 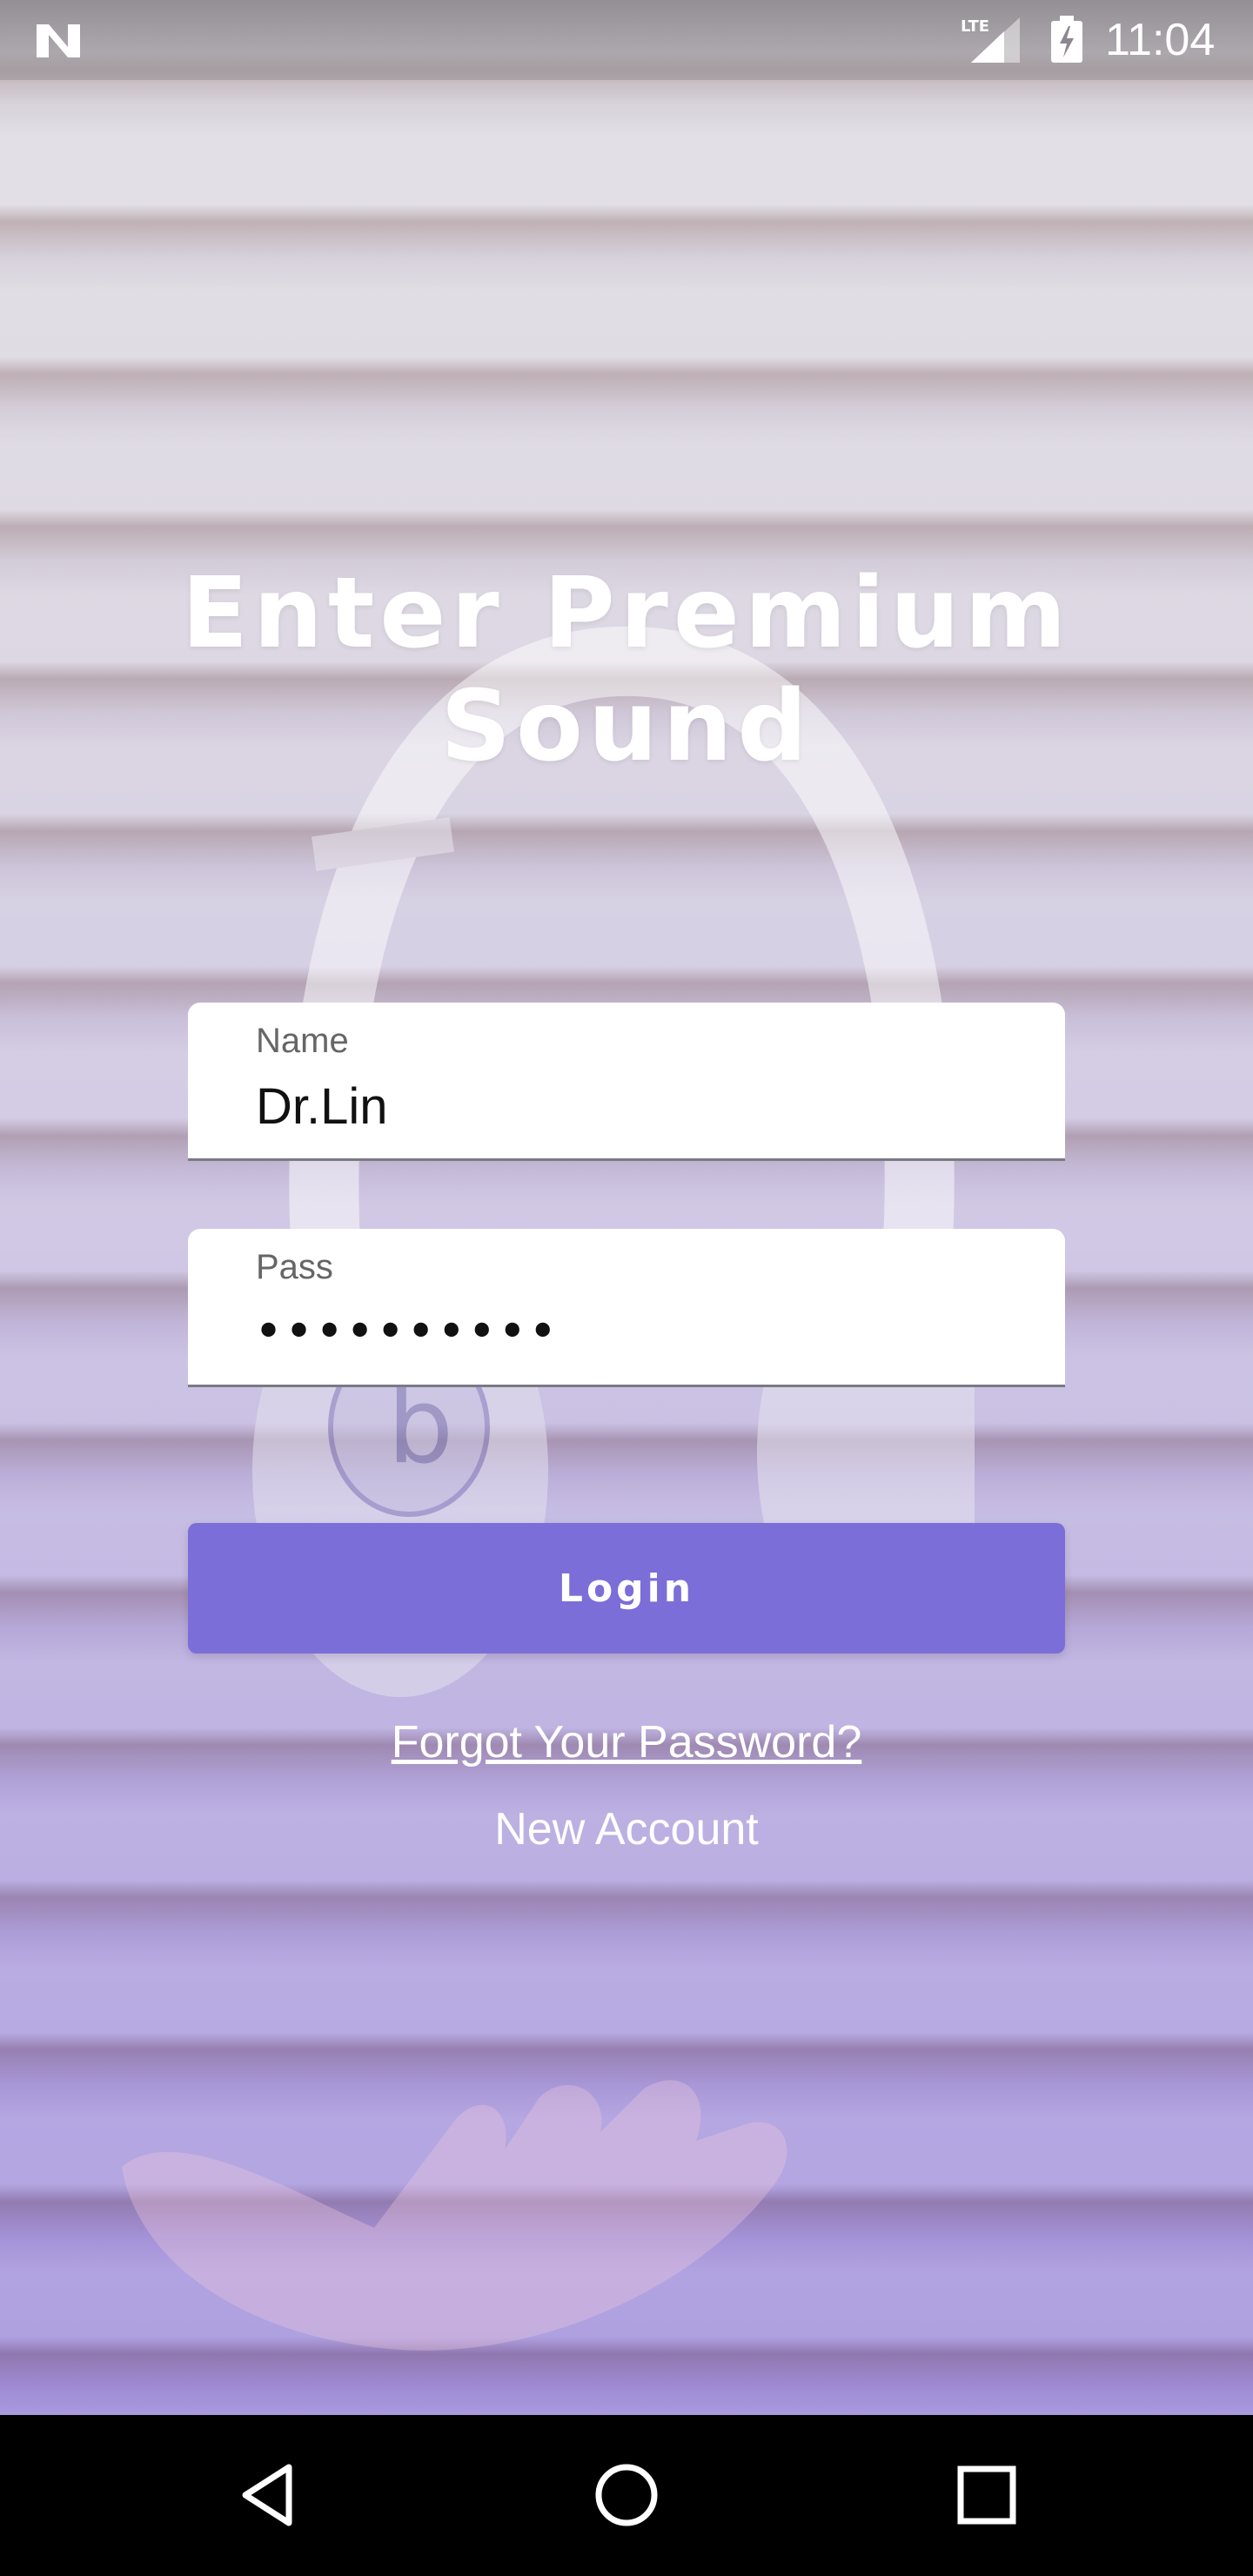 I want to click on lte-signal-icon: LTE, so click(x=991, y=40).